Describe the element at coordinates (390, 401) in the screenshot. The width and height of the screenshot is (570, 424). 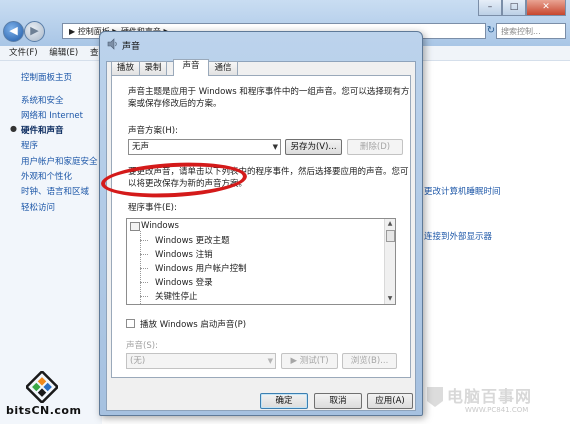
I see `apply-button: 应用(A)` at that location.